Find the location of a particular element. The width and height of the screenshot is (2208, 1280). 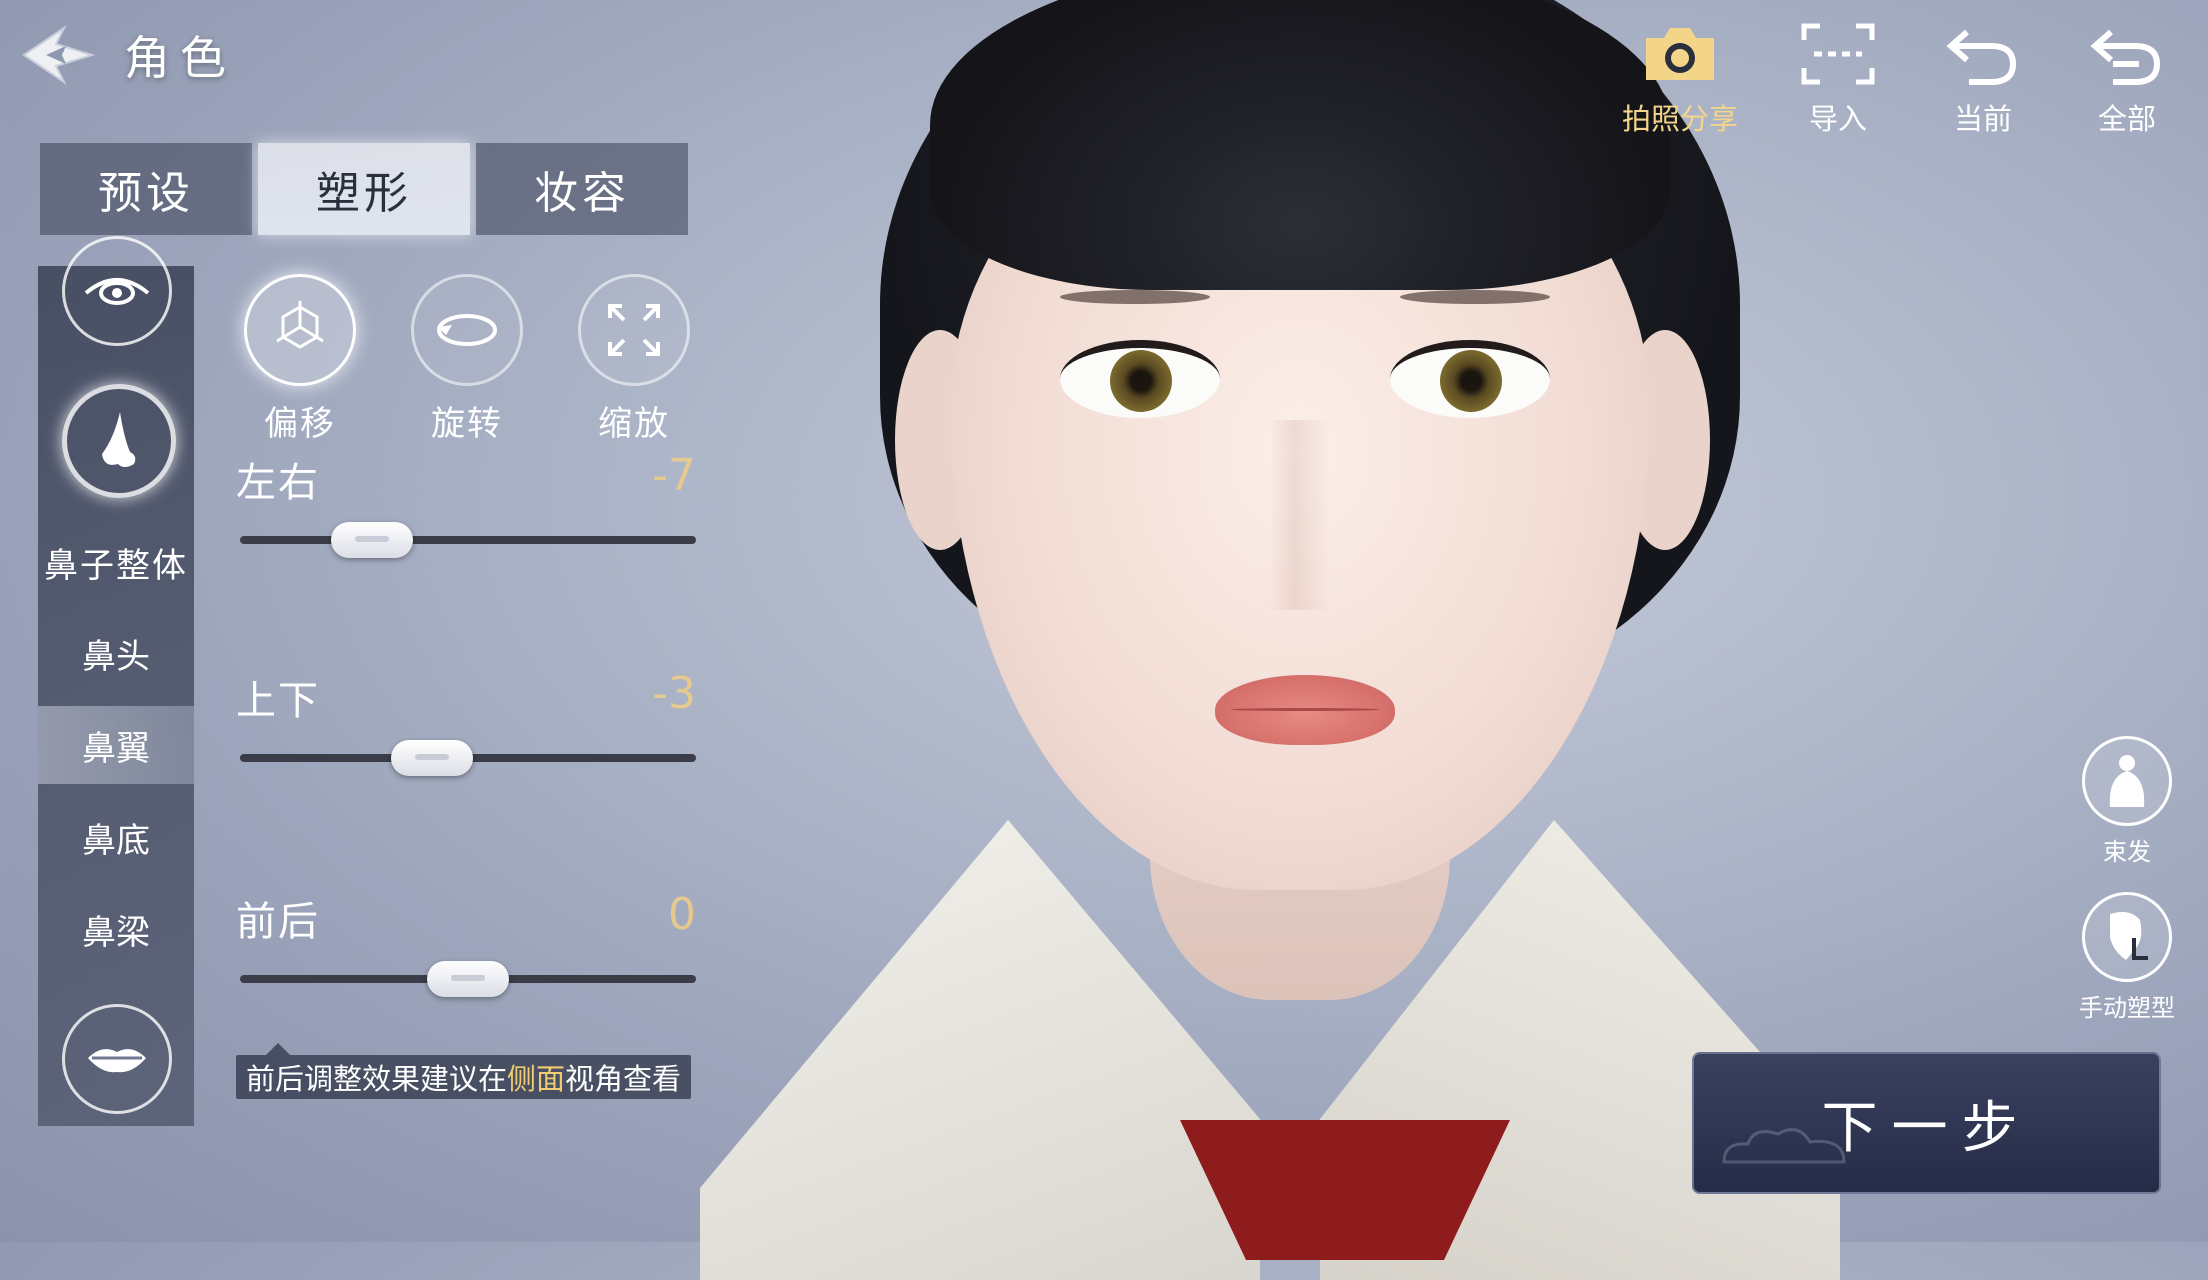

import-button: 导入 is located at coordinates (1838, 80).